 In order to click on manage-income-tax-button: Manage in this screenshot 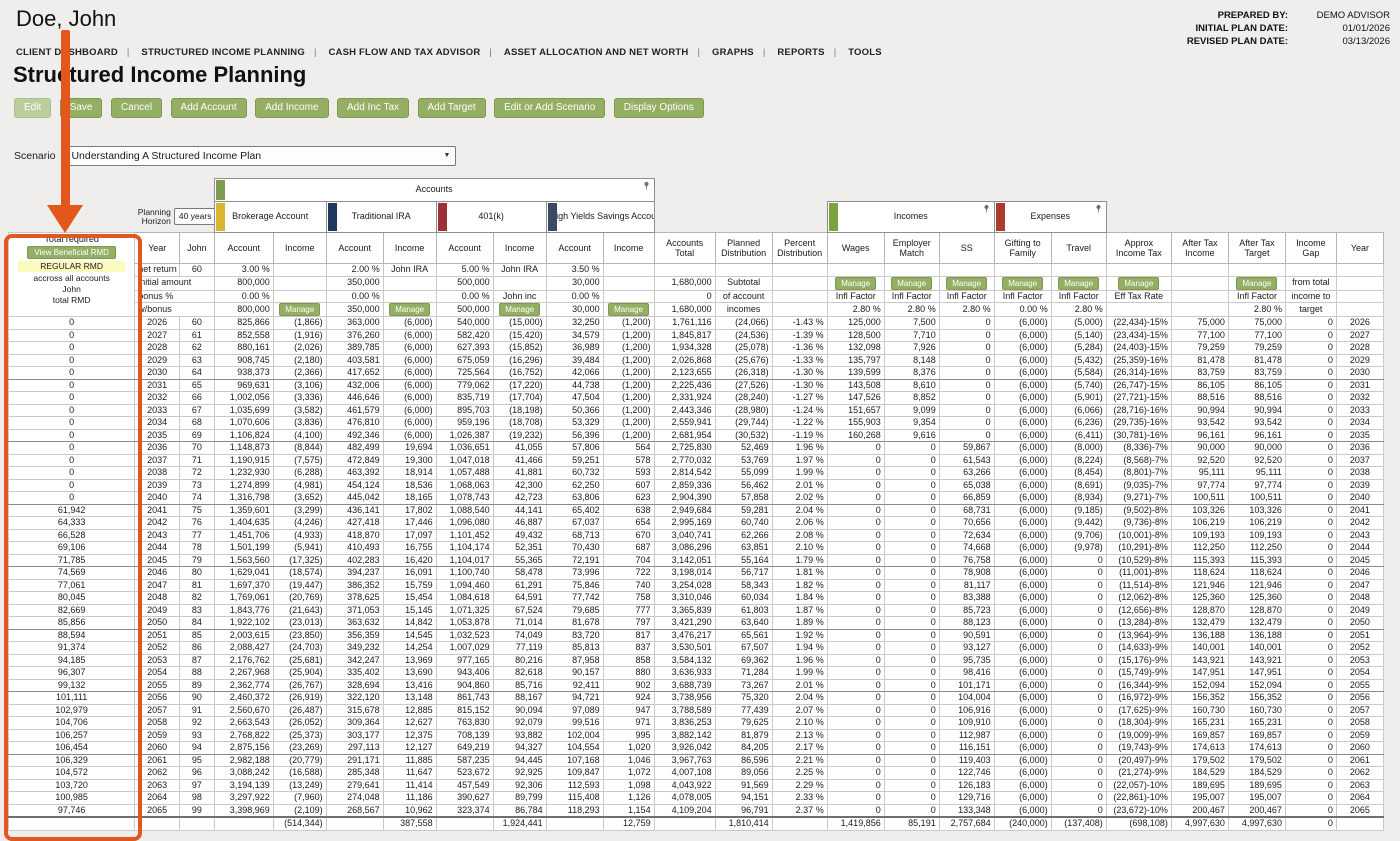, I will do `click(1139, 283)`.